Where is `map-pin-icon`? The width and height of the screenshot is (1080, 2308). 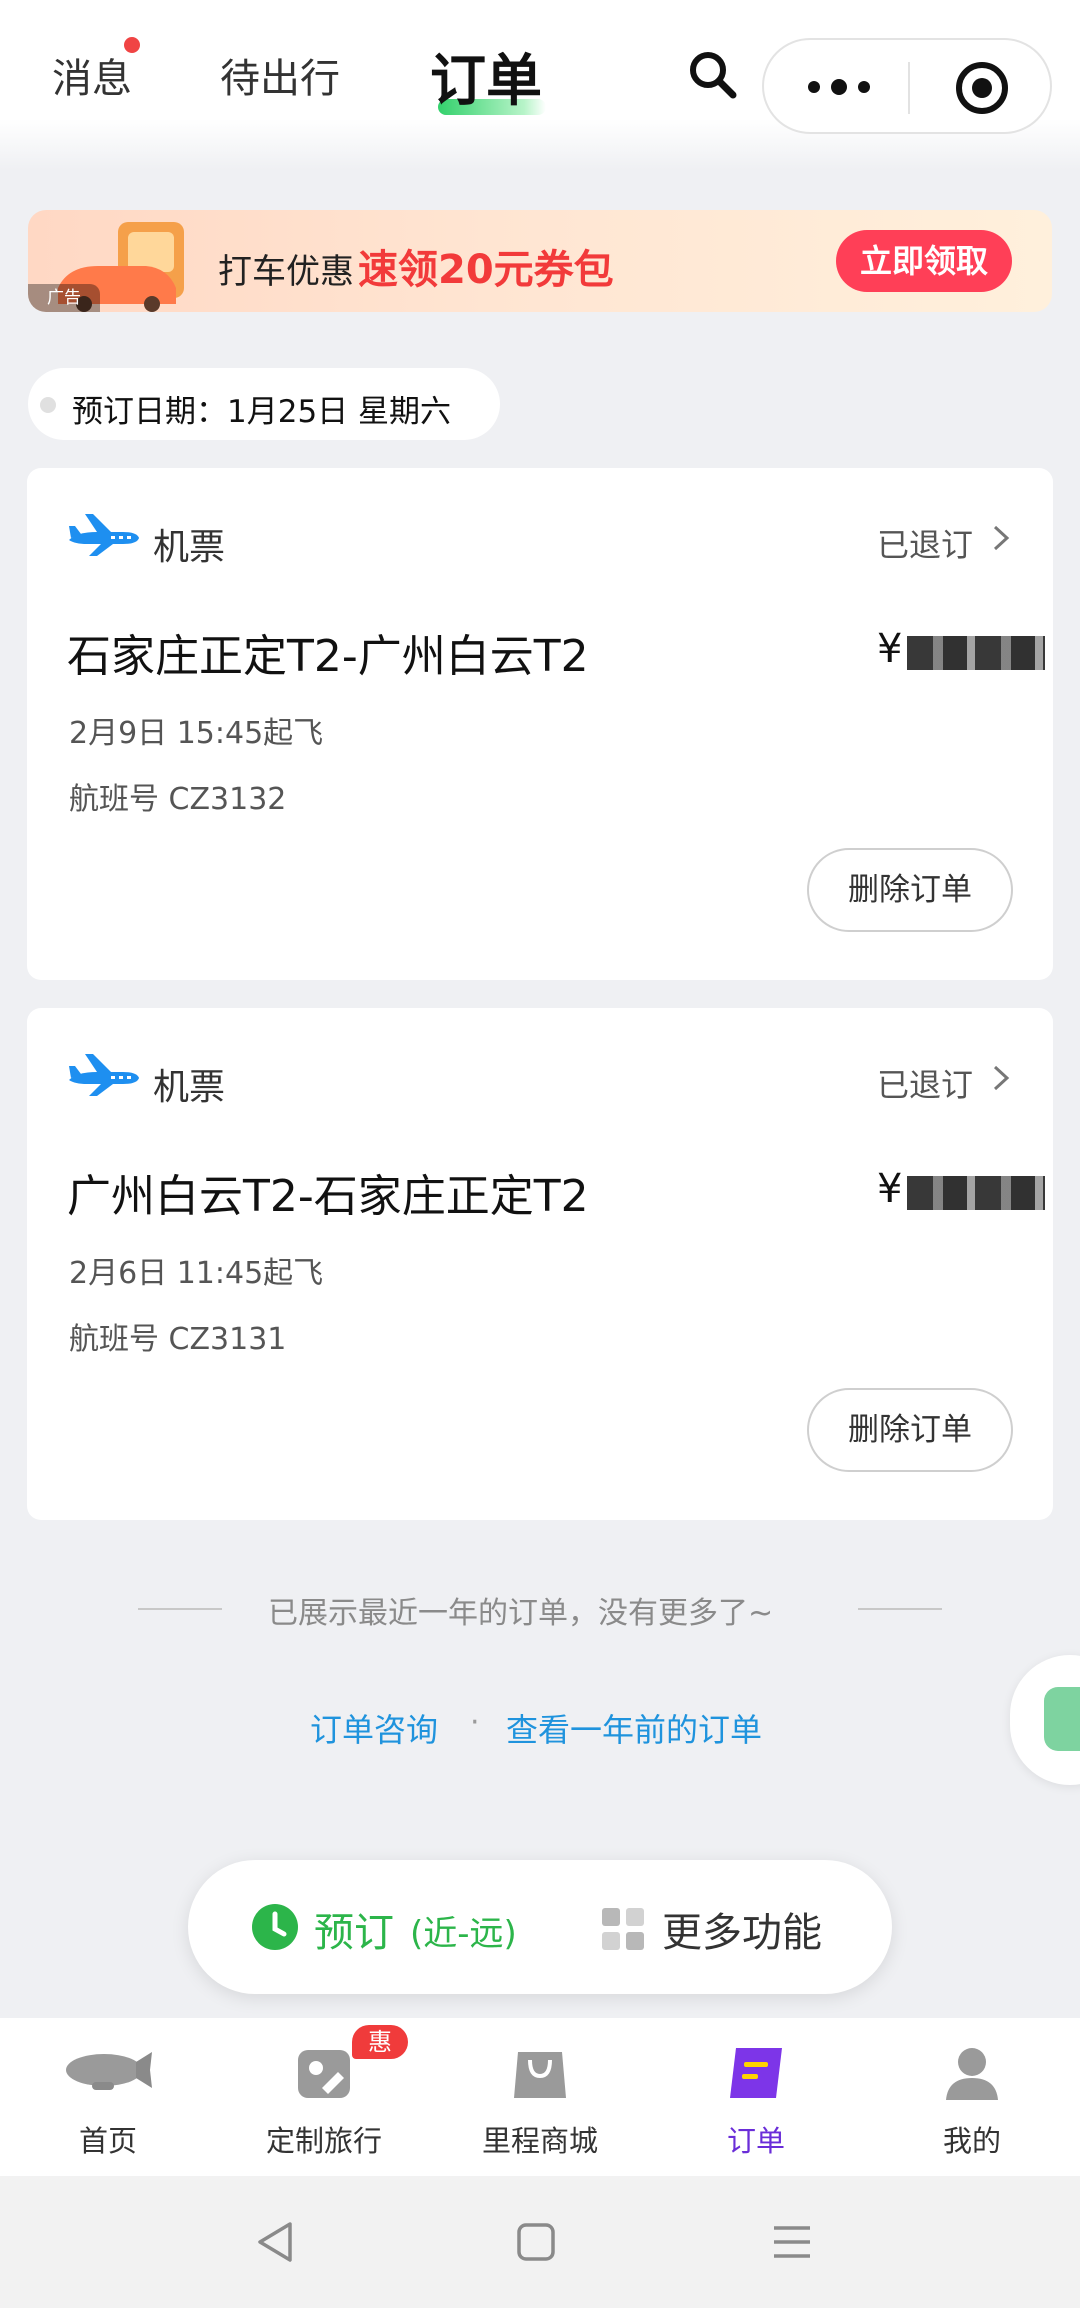 map-pin-icon is located at coordinates (324, 2074).